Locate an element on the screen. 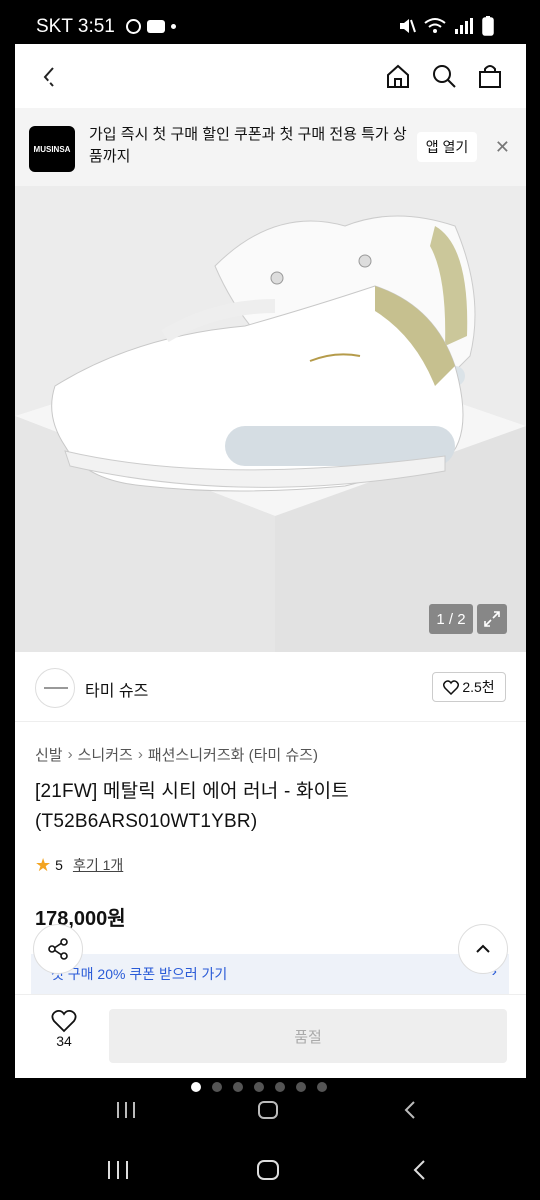  breadcrumb: 신발 › 스니커즈 › 패션스니커즈화 (타미 슈즈) is located at coordinates (176, 754).